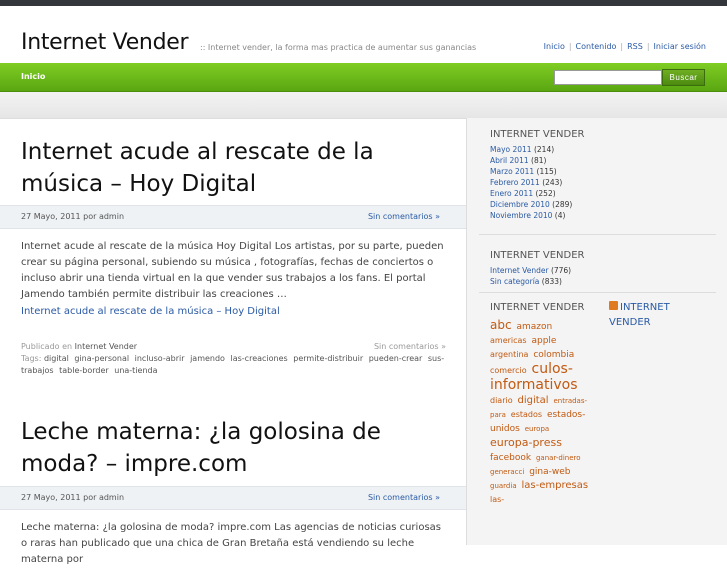 This screenshot has height=568, width=727. Describe the element at coordinates (526, 414) in the screenshot. I see `tagcloud-link: estados` at that location.